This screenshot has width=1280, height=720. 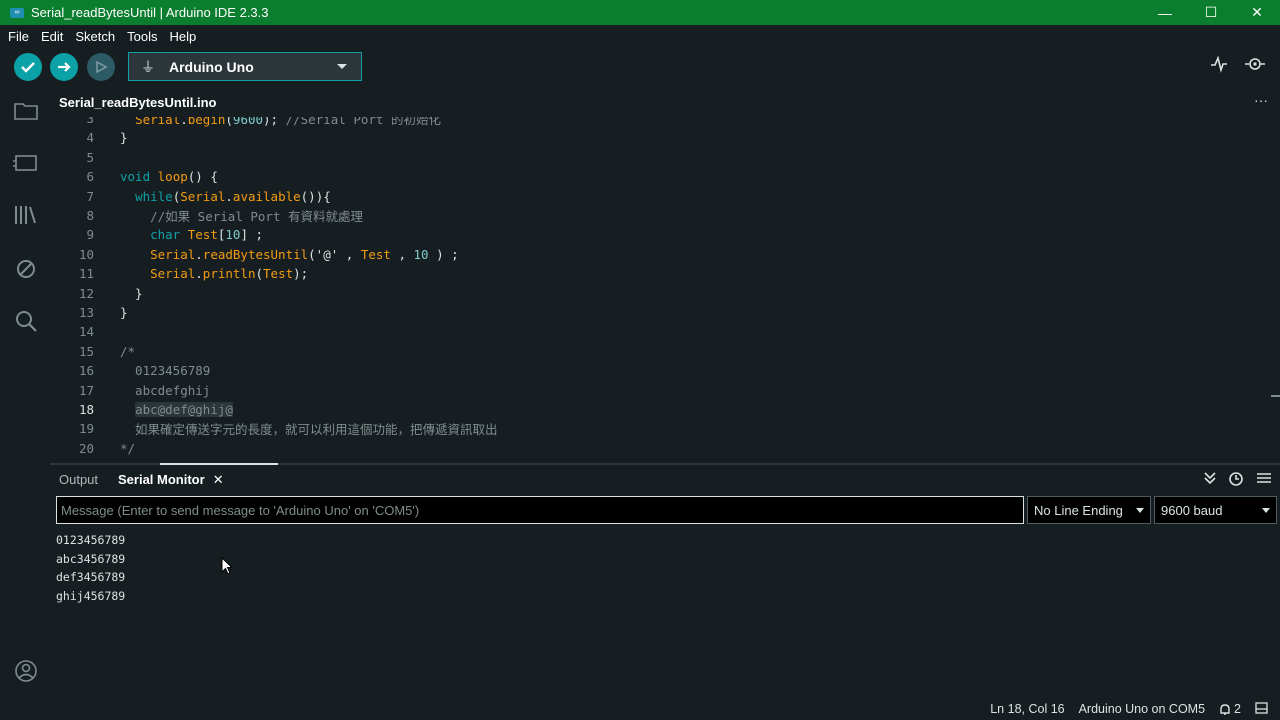 I want to click on line-number: 12, so click(x=86, y=293).